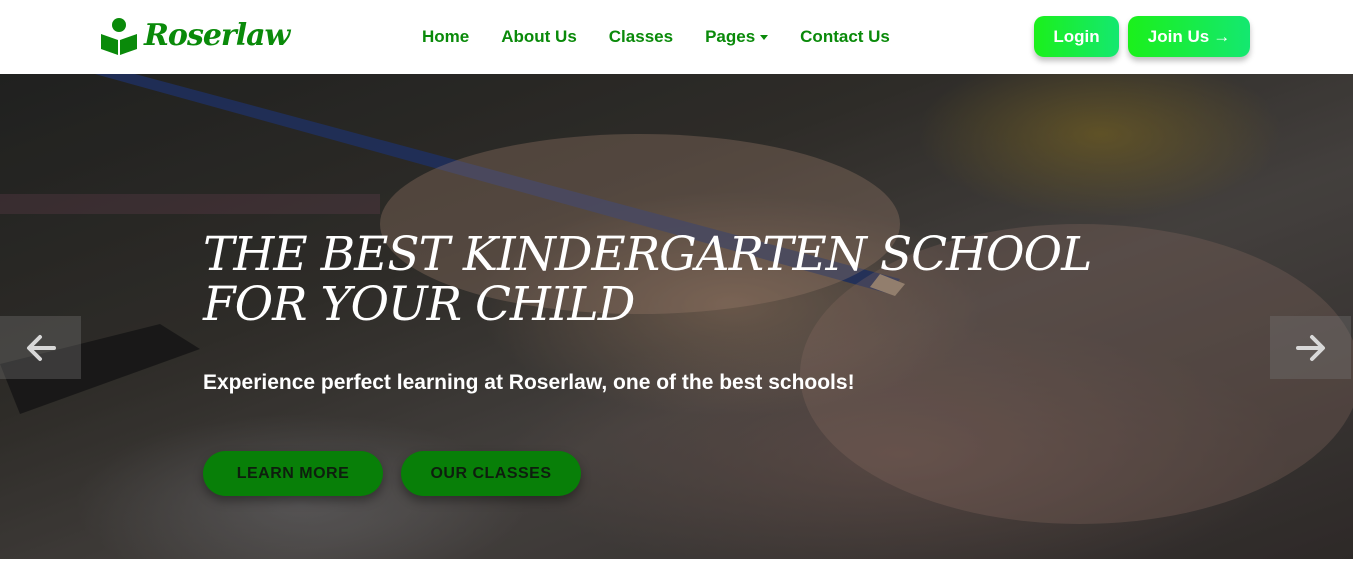  I want to click on nav-about-us: About Us, so click(539, 37).